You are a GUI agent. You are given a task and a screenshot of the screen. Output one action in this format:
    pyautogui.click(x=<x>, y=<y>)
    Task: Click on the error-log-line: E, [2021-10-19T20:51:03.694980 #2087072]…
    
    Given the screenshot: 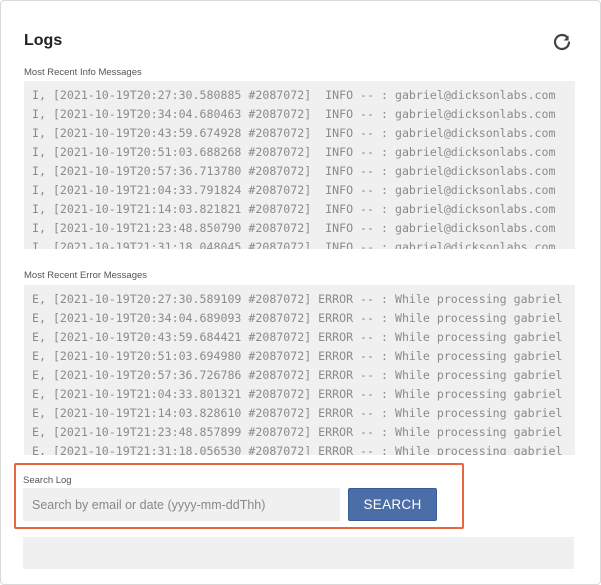 What is the action you would take?
    pyautogui.click(x=297, y=356)
    